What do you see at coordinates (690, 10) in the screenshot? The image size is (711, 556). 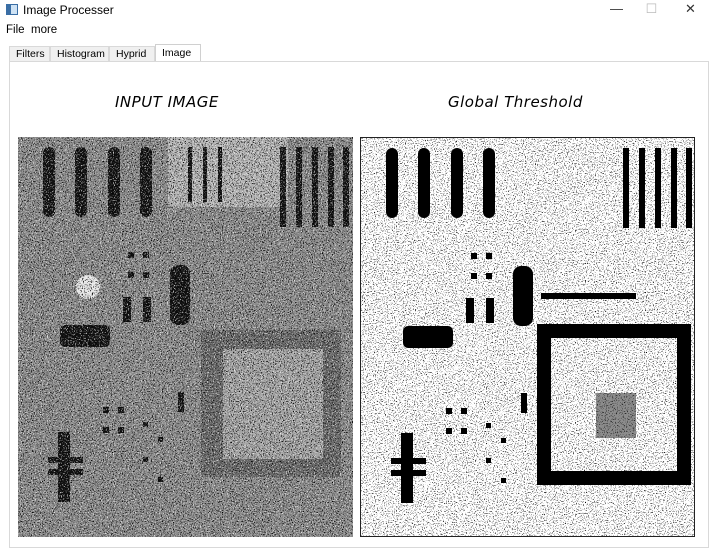 I see `close-button: ✕` at bounding box center [690, 10].